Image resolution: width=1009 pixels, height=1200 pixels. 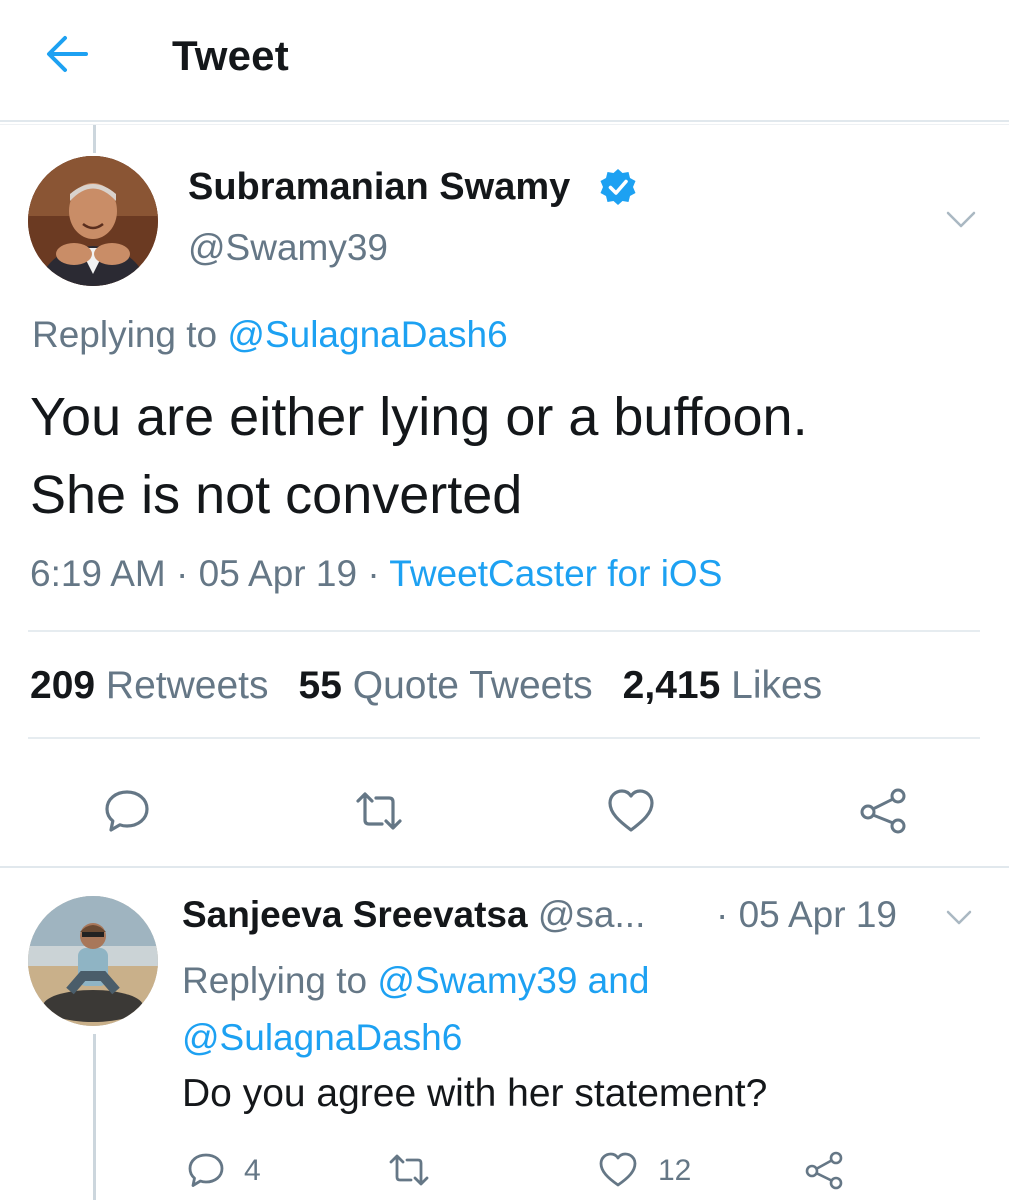 What do you see at coordinates (472, 685) in the screenshot?
I see `quotes-label: Quote Tweets` at bounding box center [472, 685].